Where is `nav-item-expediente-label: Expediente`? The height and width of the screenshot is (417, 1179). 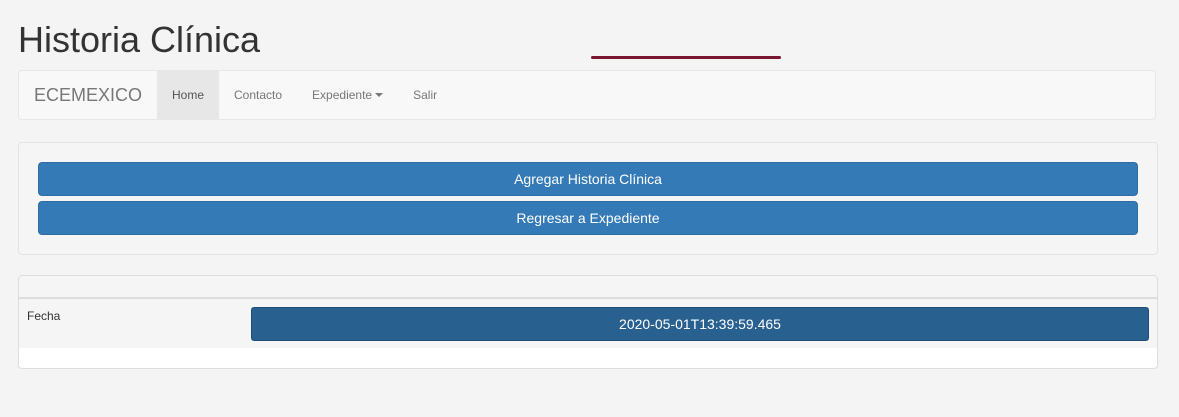
nav-item-expediente-label: Expediente is located at coordinates (342, 95).